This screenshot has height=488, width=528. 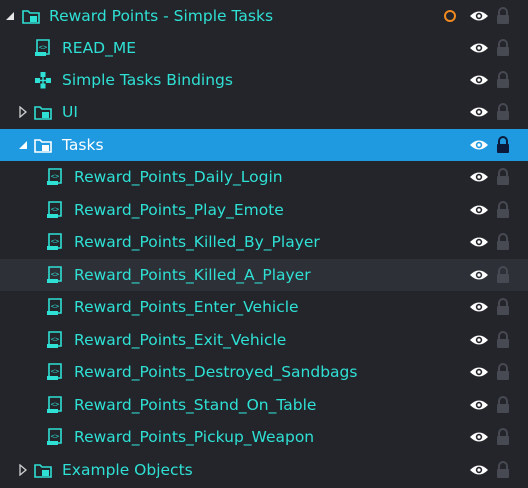 I want to click on tree-row-simple-tasks-bindings: Simple Tasks Bindings, so click(x=264, y=80).